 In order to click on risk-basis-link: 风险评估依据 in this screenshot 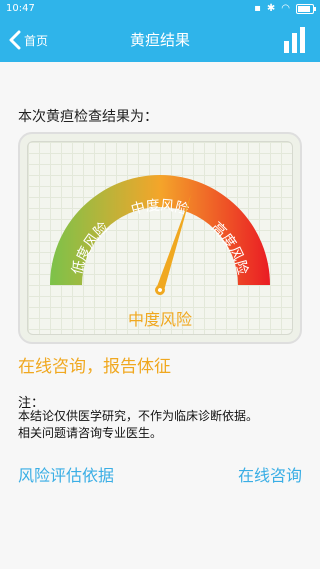, I will do `click(66, 474)`.